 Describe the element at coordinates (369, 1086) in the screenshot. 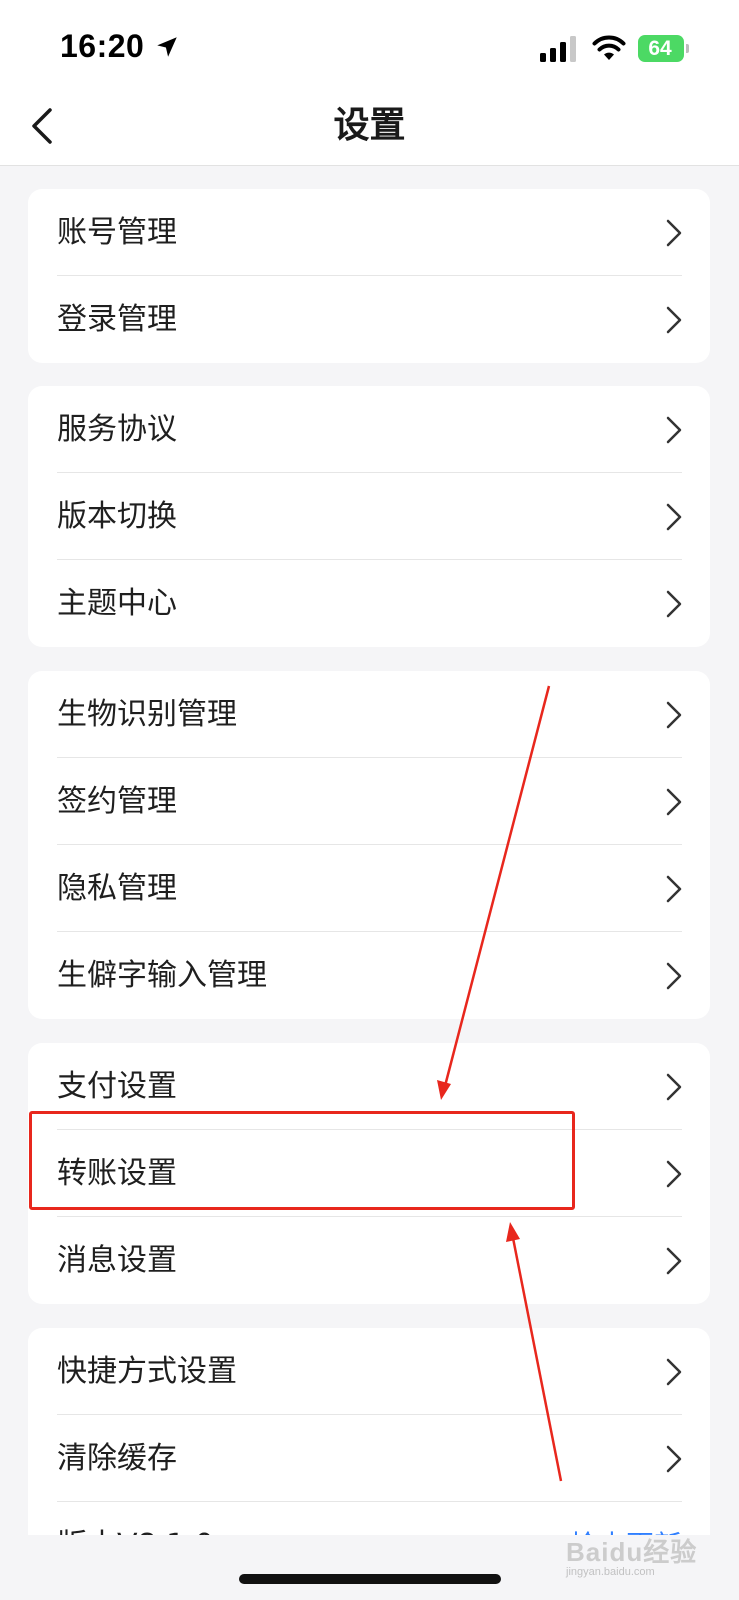

I see `settings-row-payment-settings: 支付设置` at that location.